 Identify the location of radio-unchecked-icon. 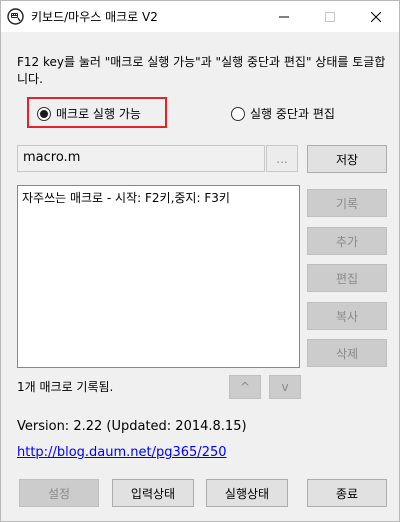
(238, 113).